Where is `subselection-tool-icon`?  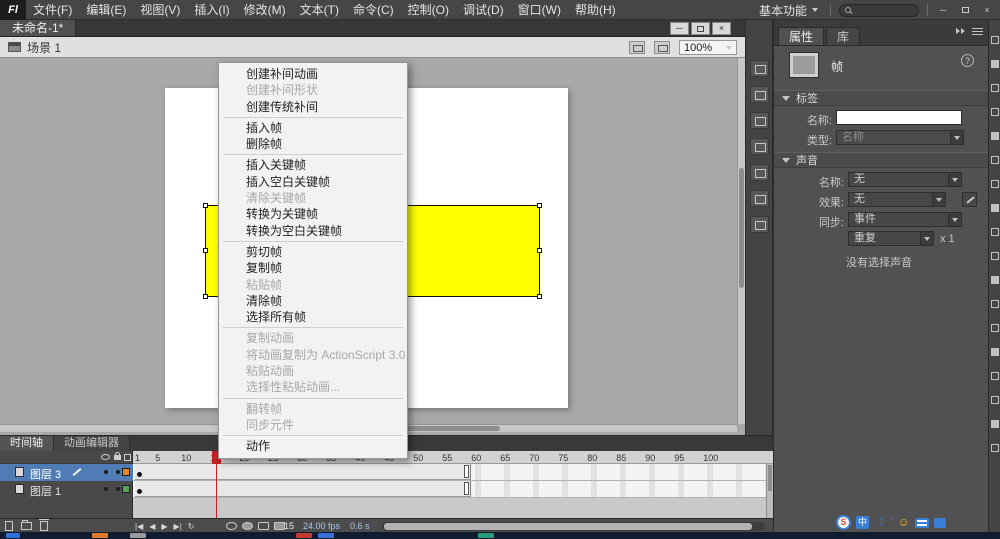
subselection-tool-icon is located at coordinates (995, 64).